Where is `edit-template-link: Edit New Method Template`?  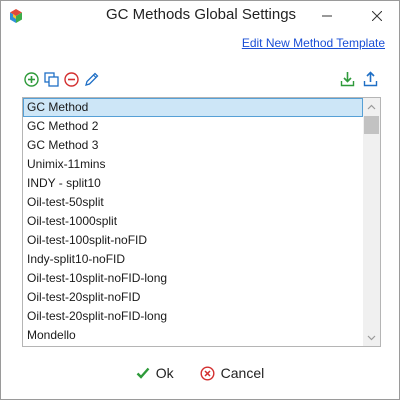 edit-template-link: Edit New Method Template is located at coordinates (313, 43).